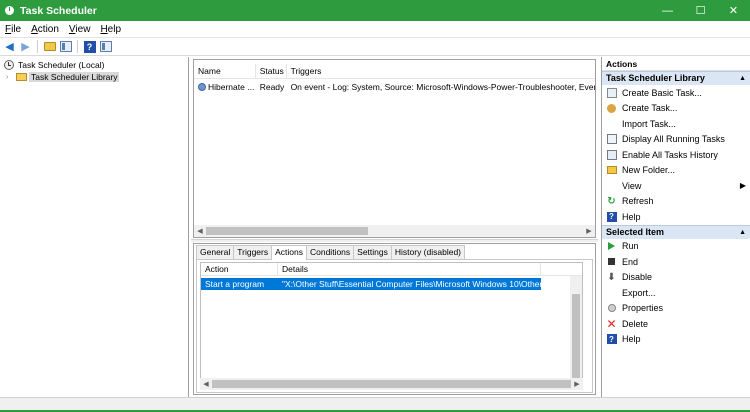  Describe the element at coordinates (74, 77) in the screenshot. I see `tree-item-label: Task Scheduler Library` at that location.